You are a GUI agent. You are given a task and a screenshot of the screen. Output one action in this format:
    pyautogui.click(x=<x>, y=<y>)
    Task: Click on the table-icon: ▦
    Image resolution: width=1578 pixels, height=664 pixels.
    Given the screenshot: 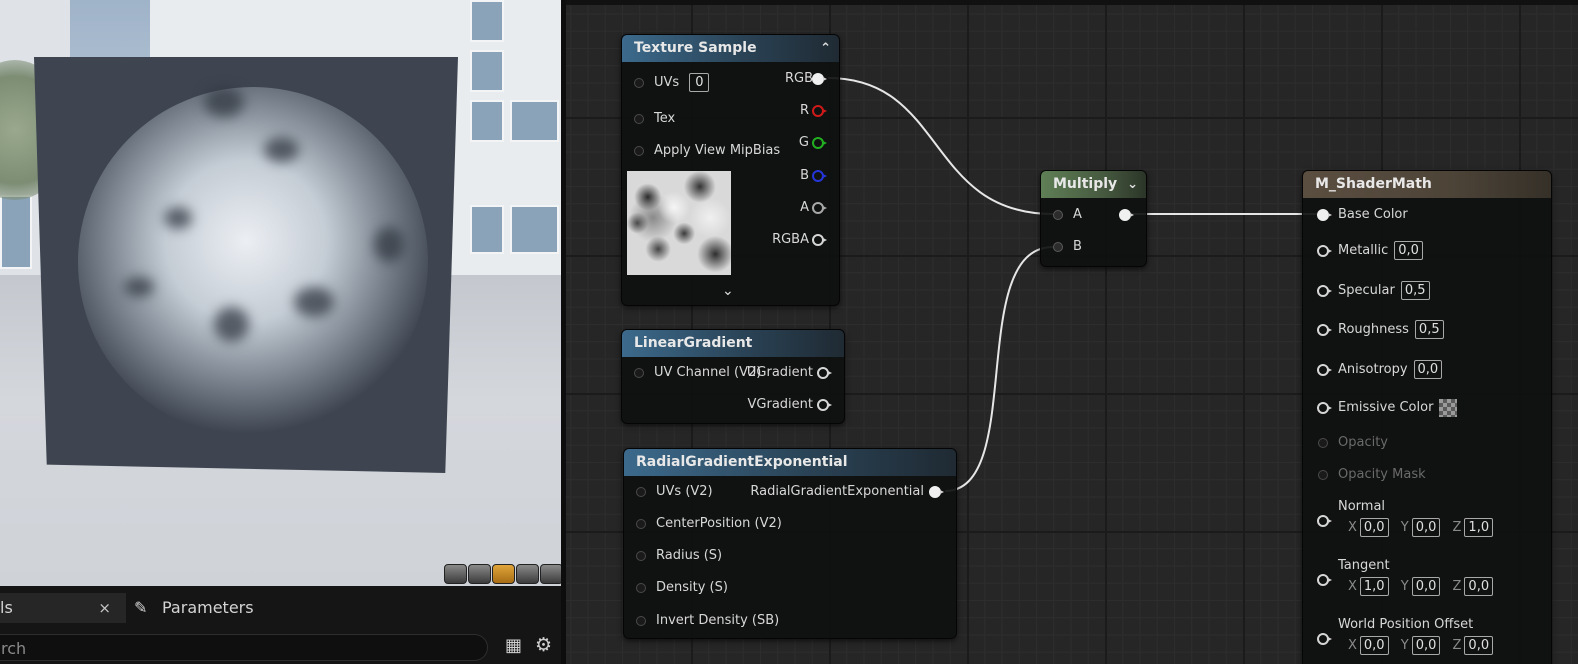 What is the action you would take?
    pyautogui.click(x=515, y=646)
    